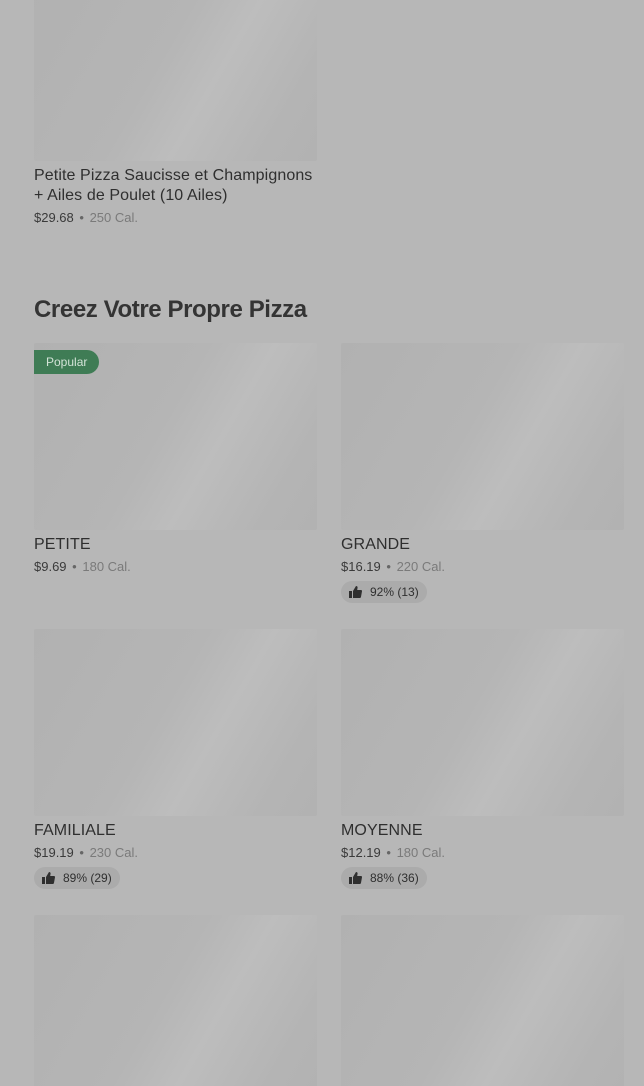  I want to click on item-price: $16.19, so click(361, 566).